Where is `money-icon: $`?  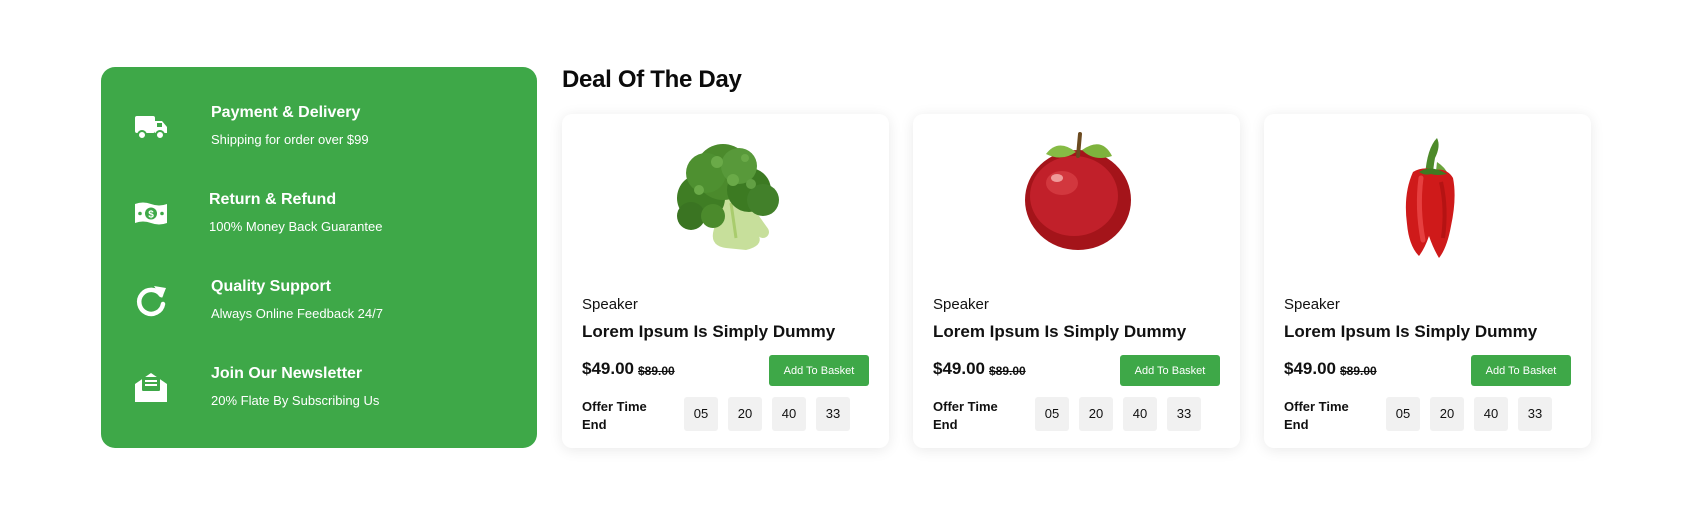 money-icon: $ is located at coordinates (151, 213).